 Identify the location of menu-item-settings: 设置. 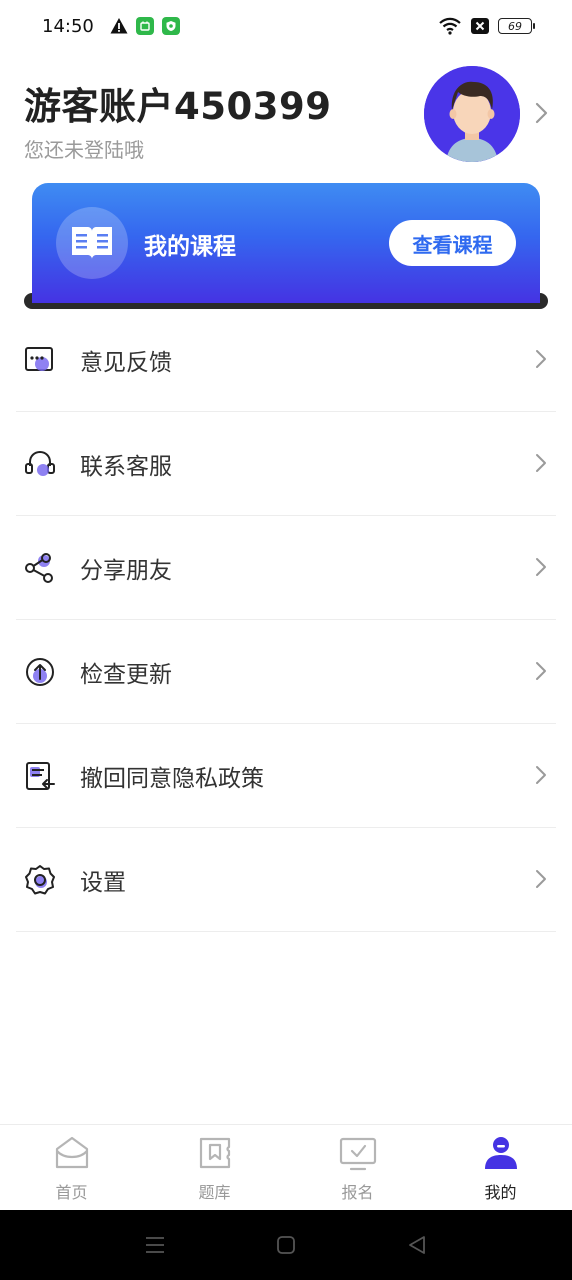
(286, 880).